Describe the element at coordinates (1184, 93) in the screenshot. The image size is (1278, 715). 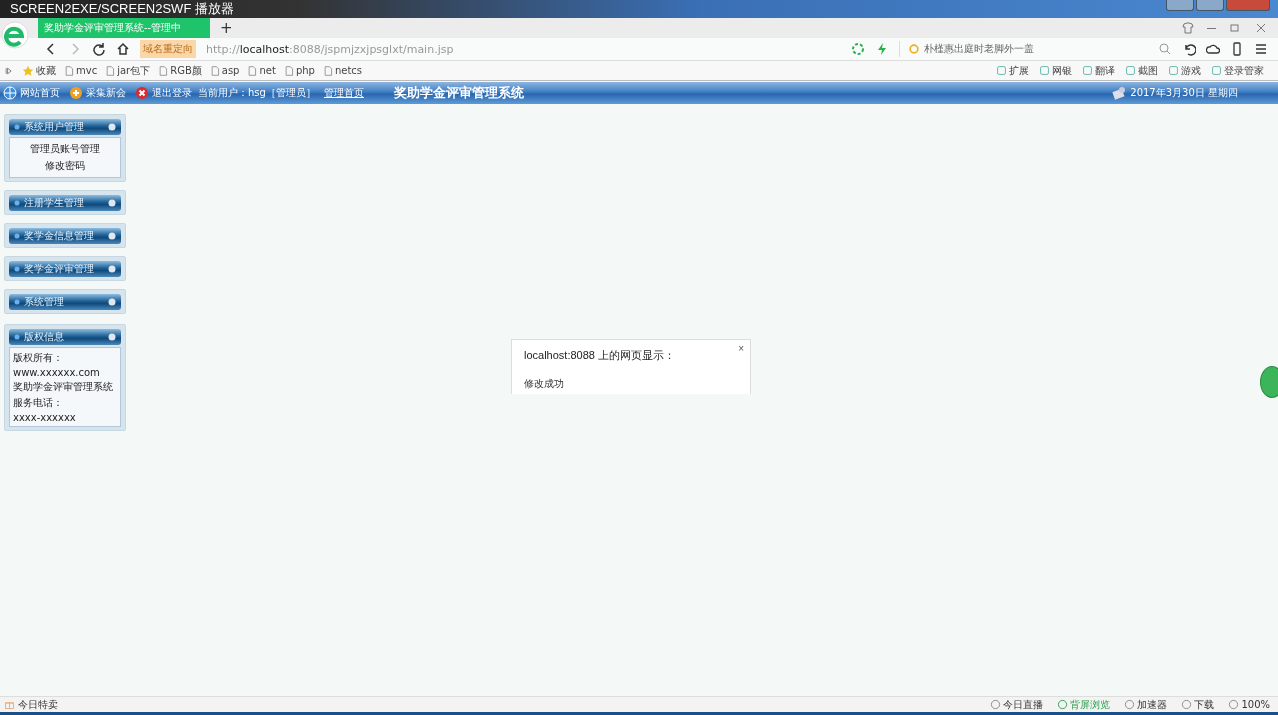
I see `date-text: 2017年3月30日 星期四` at that location.